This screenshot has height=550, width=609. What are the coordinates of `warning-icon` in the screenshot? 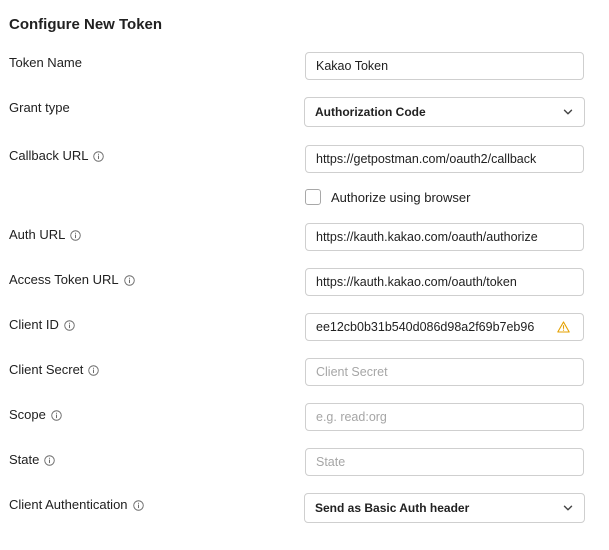 It's located at (563, 327).